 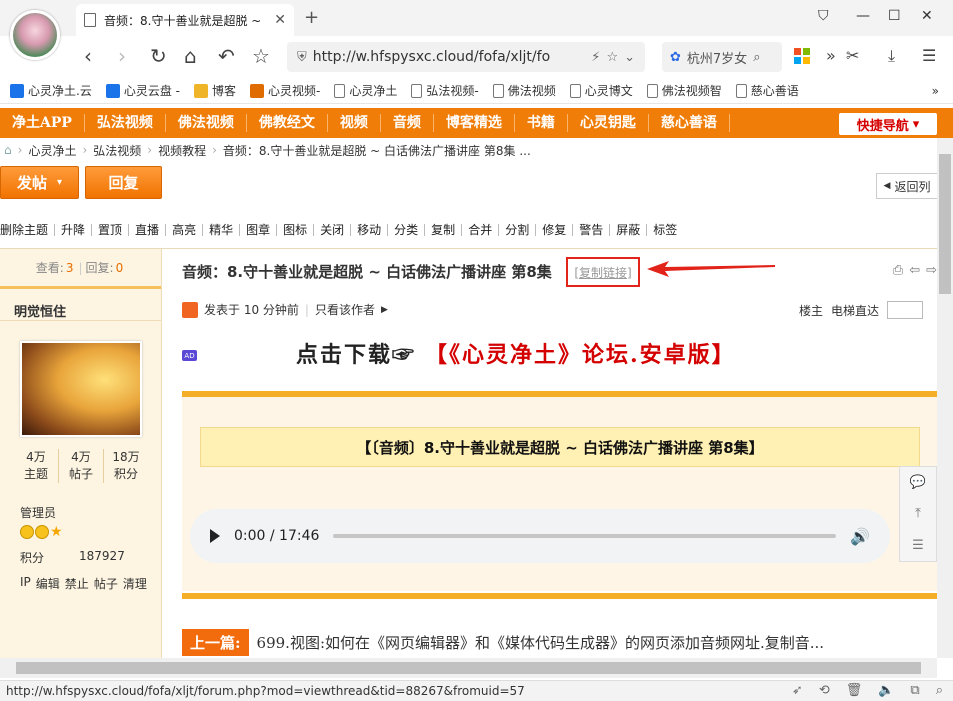 What do you see at coordinates (345, 309) in the screenshot?
I see `author-only-link: 只看该作者` at bounding box center [345, 309].